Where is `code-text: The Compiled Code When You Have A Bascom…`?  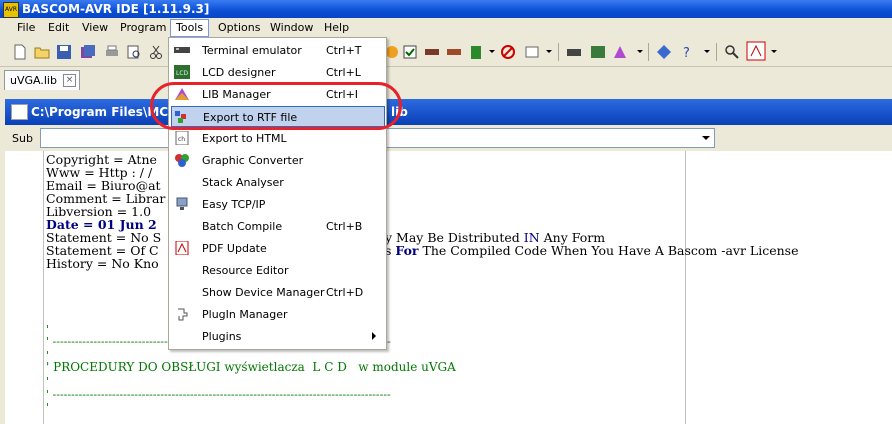 code-text: The Compiled Code When You Have A Bascom… is located at coordinates (608, 250).